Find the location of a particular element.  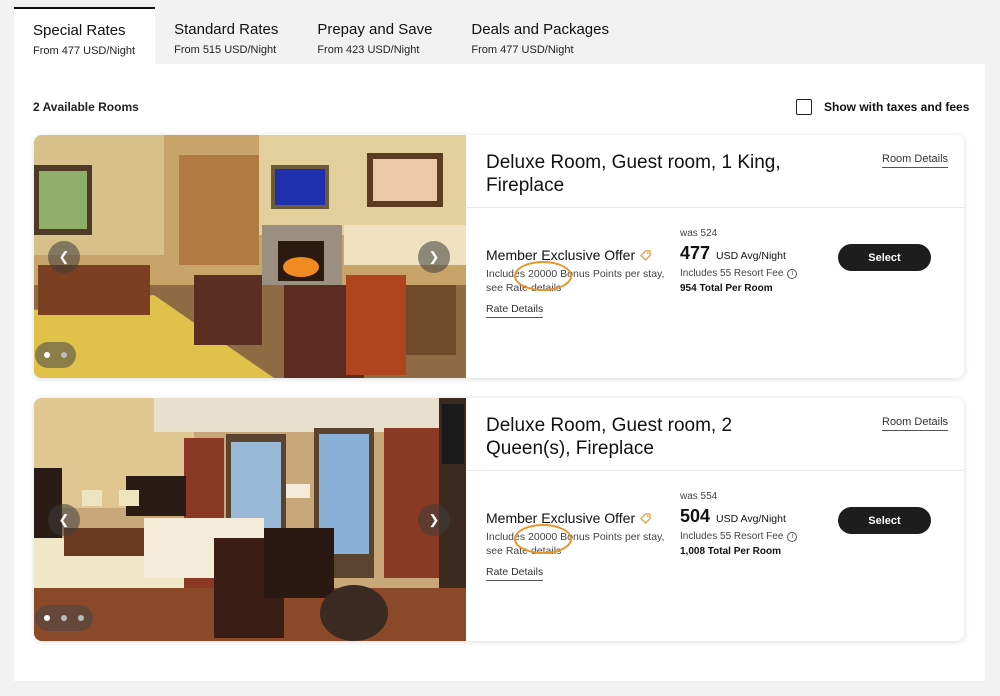

tab-title: Standard Rates is located at coordinates (226, 29).